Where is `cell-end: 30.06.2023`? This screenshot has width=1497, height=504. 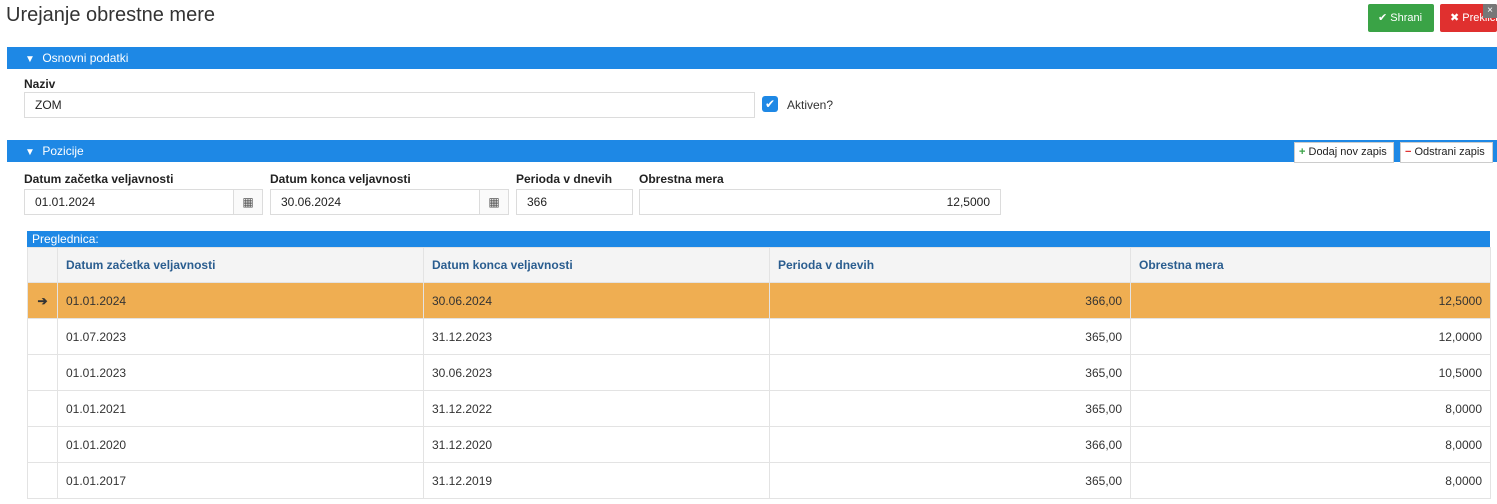 cell-end: 30.06.2023 is located at coordinates (596, 372).